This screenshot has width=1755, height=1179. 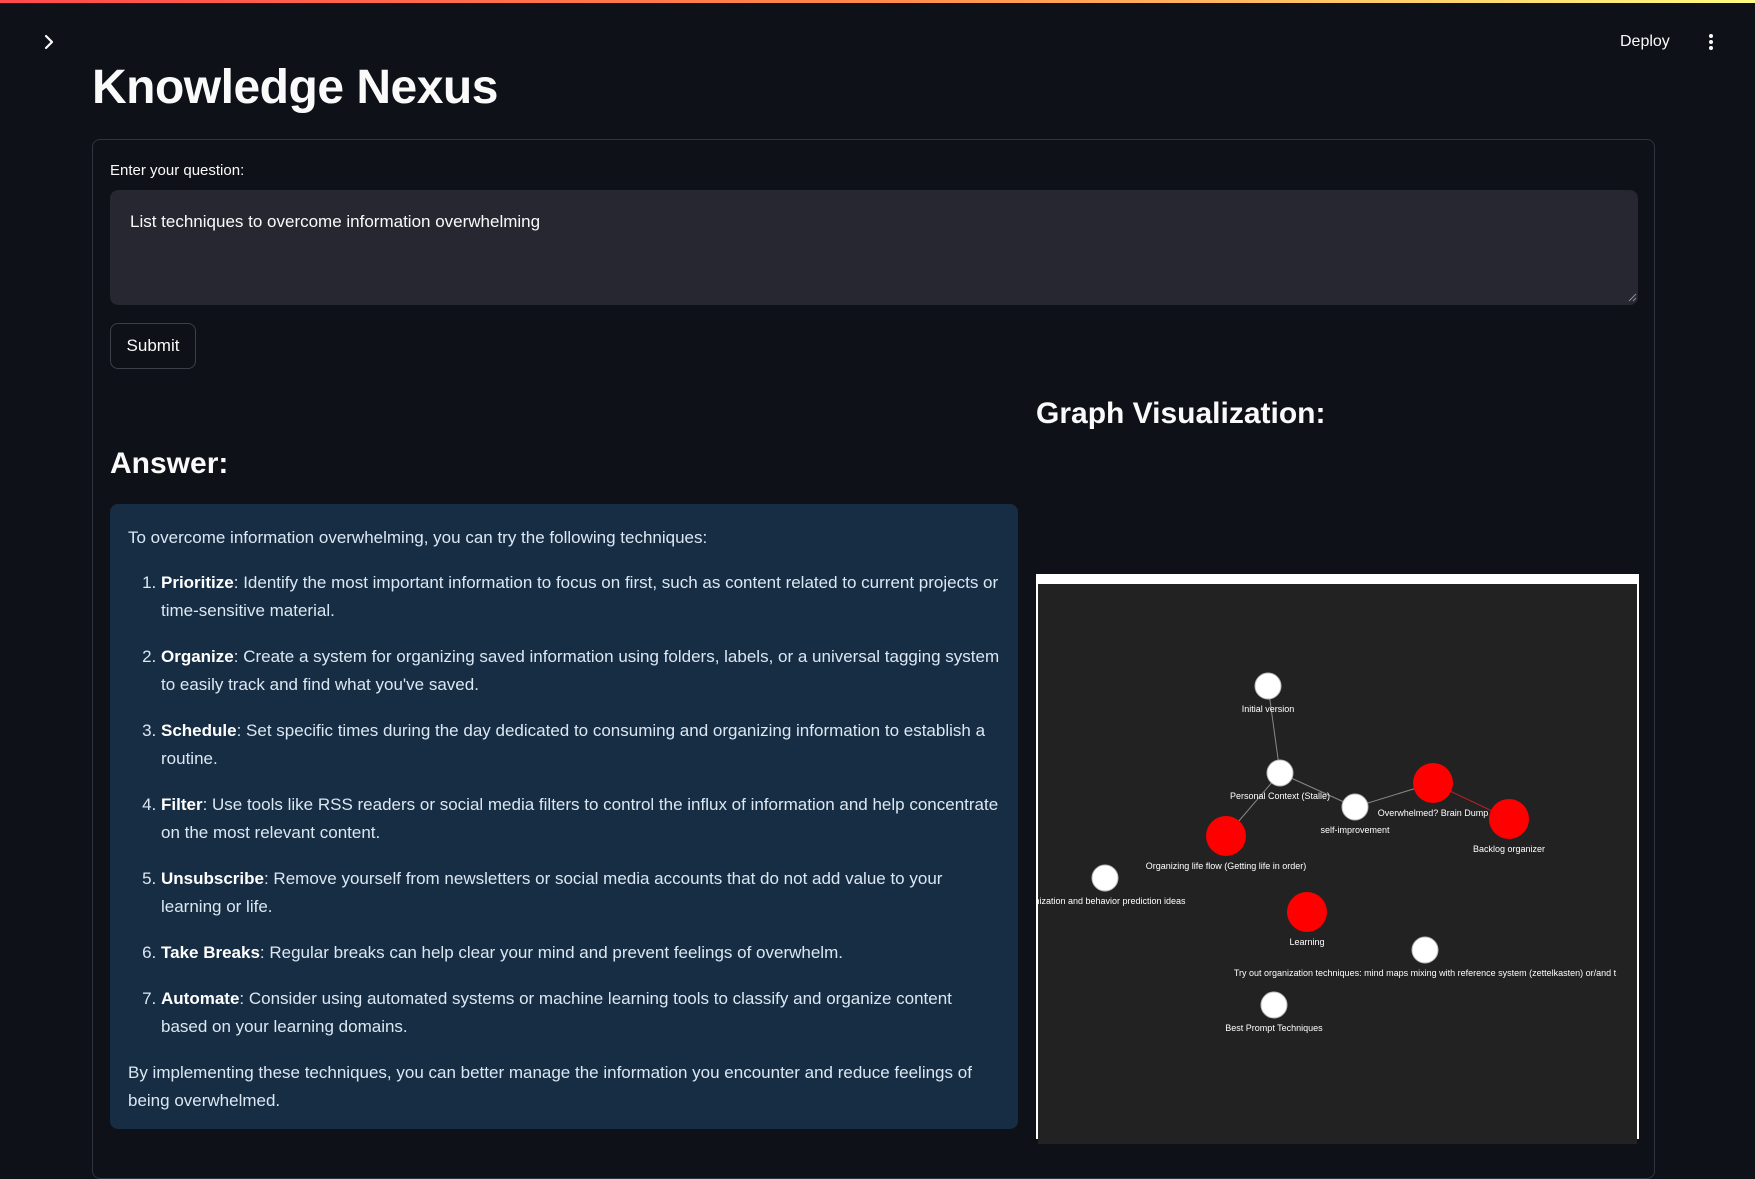 I want to click on graph-heading: Graph Visualization:, so click(x=1181, y=413).